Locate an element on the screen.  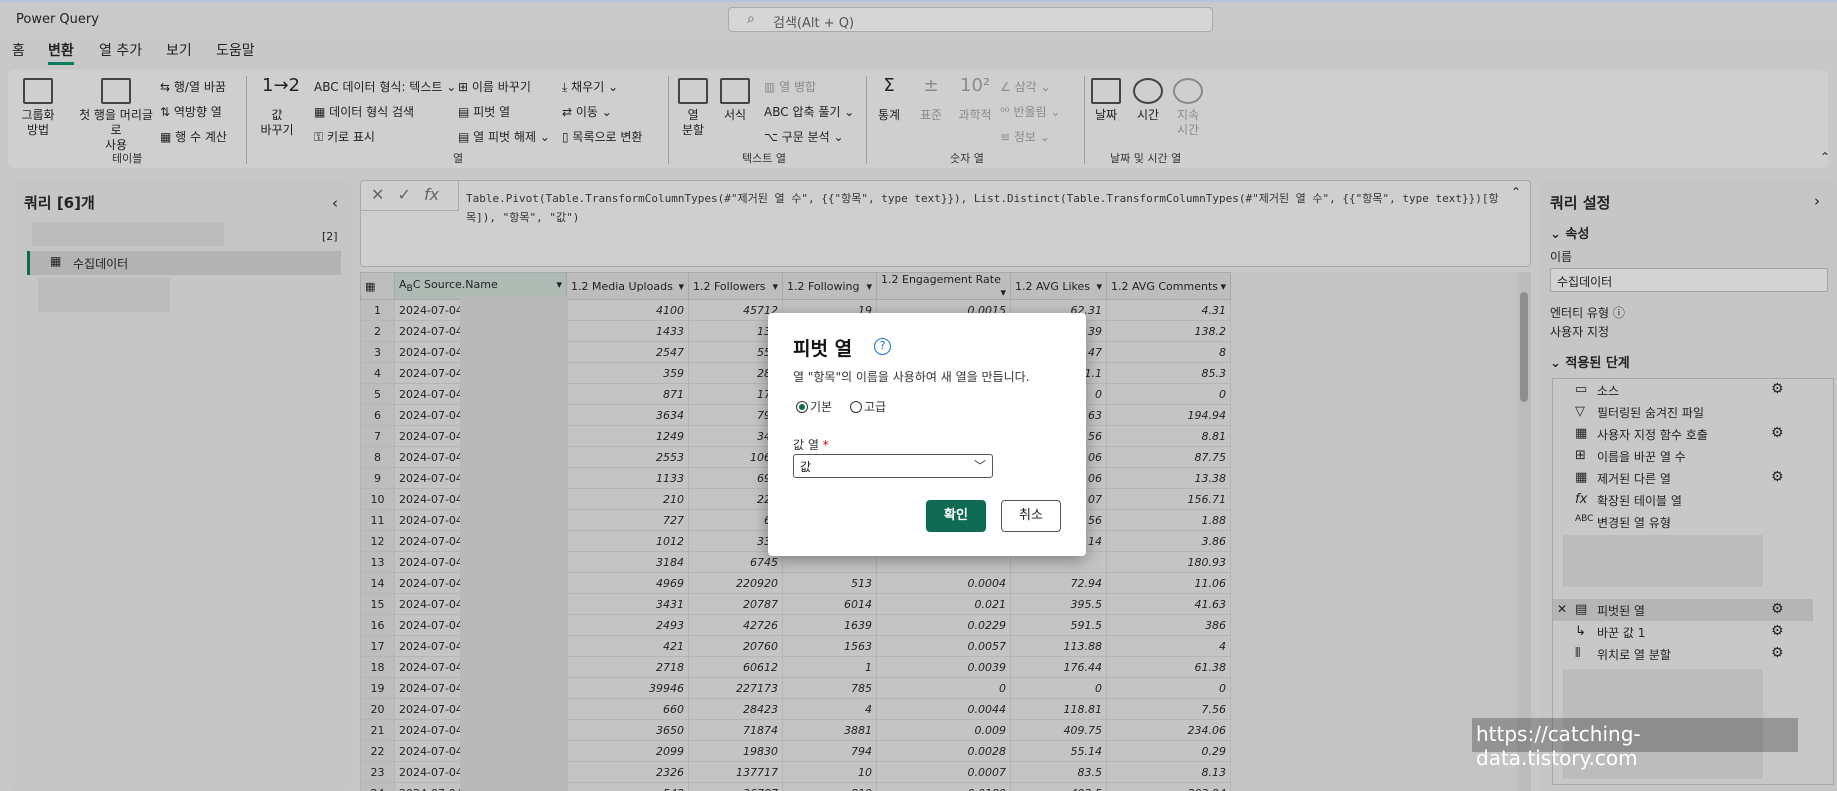
table-cell: 794 is located at coordinates (829, 751).